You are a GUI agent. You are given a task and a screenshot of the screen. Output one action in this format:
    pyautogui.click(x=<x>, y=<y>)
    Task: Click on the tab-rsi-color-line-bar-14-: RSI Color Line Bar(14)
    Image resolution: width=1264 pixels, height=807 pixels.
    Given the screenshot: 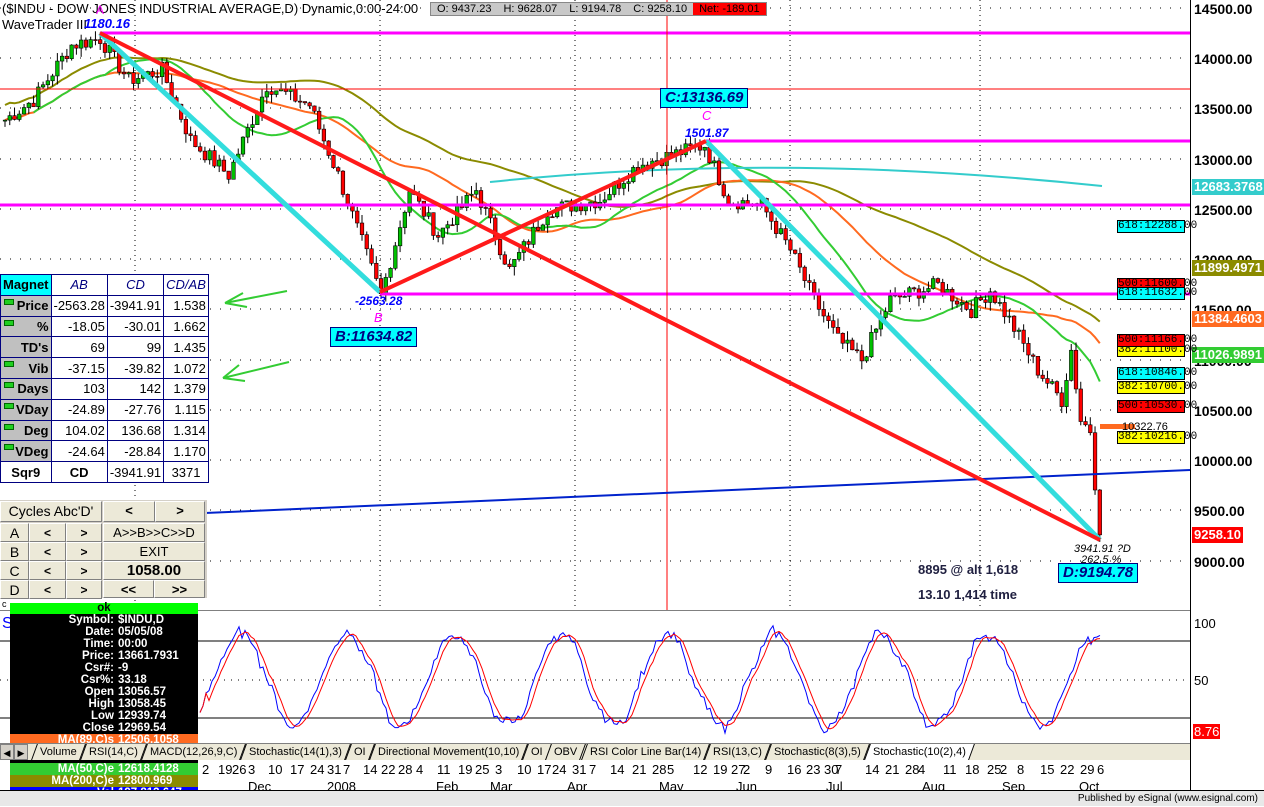 What is the action you would take?
    pyautogui.click(x=645, y=752)
    